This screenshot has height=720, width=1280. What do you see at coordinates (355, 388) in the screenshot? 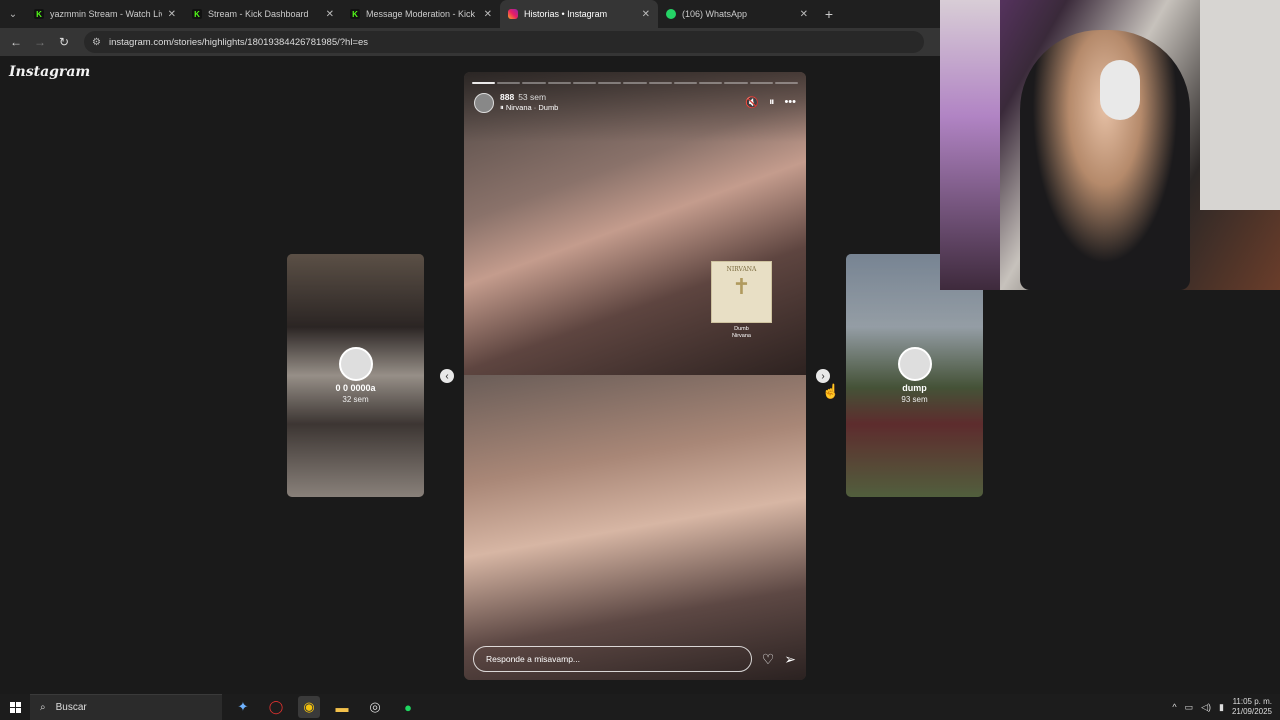
I see `story-preview-name: 0 0 0000a` at bounding box center [355, 388].